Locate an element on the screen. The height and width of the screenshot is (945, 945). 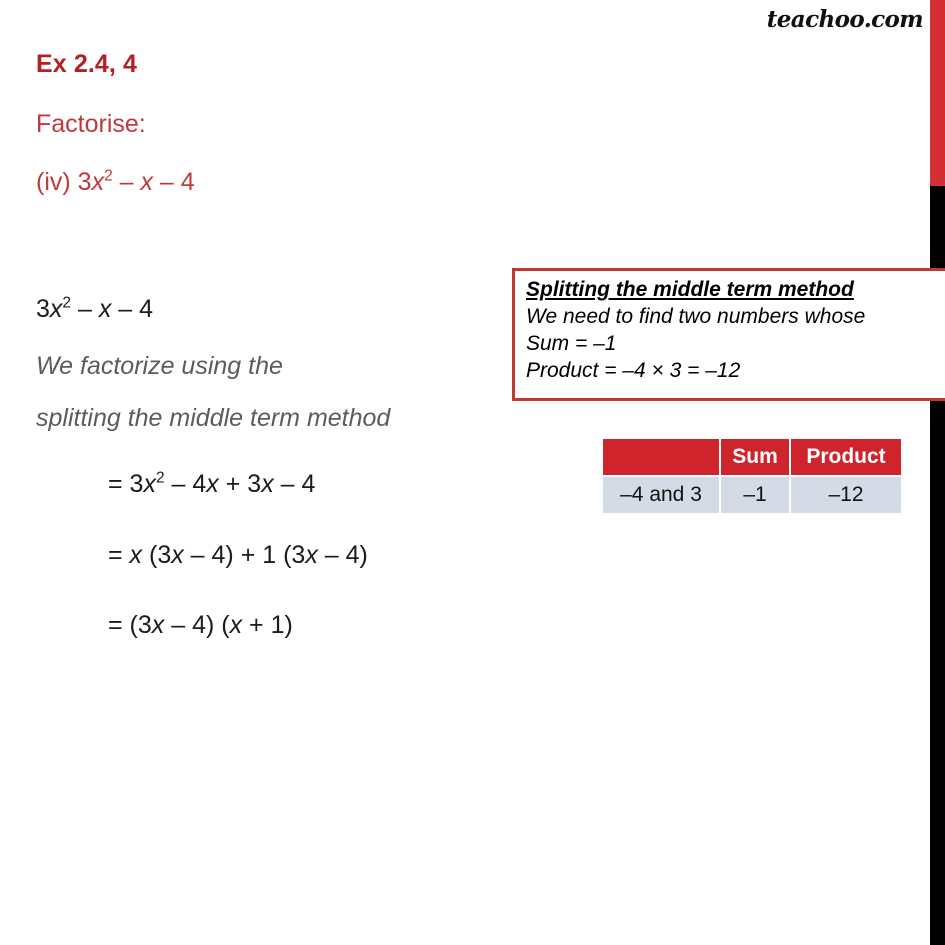
sum-product-table: Sum Product –4 and 3 –1 –12 is located at coordinates (752, 476).